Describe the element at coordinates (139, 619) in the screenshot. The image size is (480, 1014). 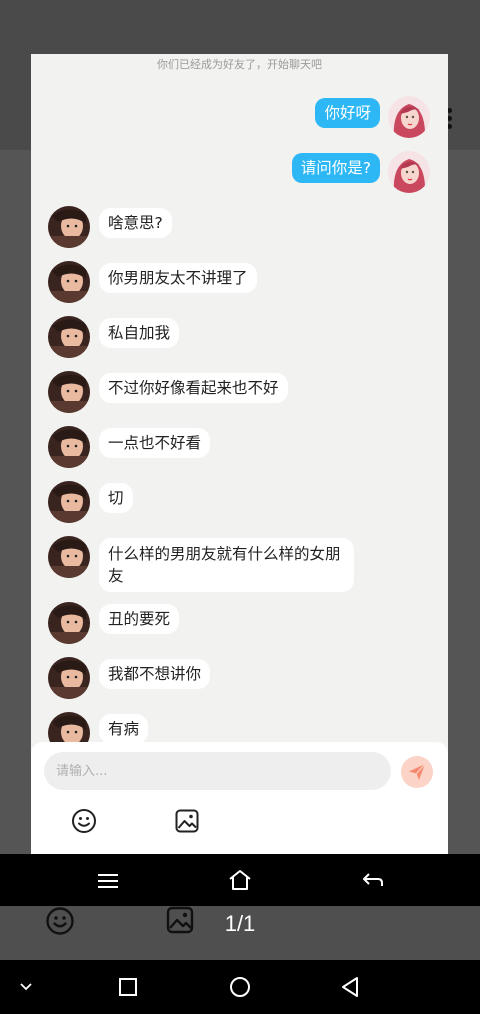
I see `message-bubble-incoming: 丑的要死` at that location.